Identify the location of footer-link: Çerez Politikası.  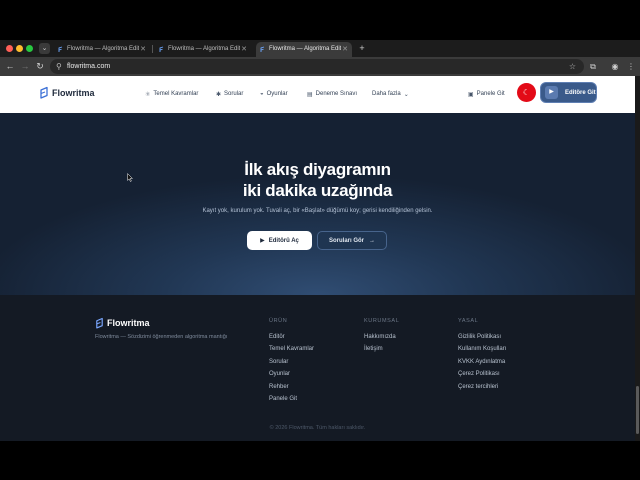
(482, 374).